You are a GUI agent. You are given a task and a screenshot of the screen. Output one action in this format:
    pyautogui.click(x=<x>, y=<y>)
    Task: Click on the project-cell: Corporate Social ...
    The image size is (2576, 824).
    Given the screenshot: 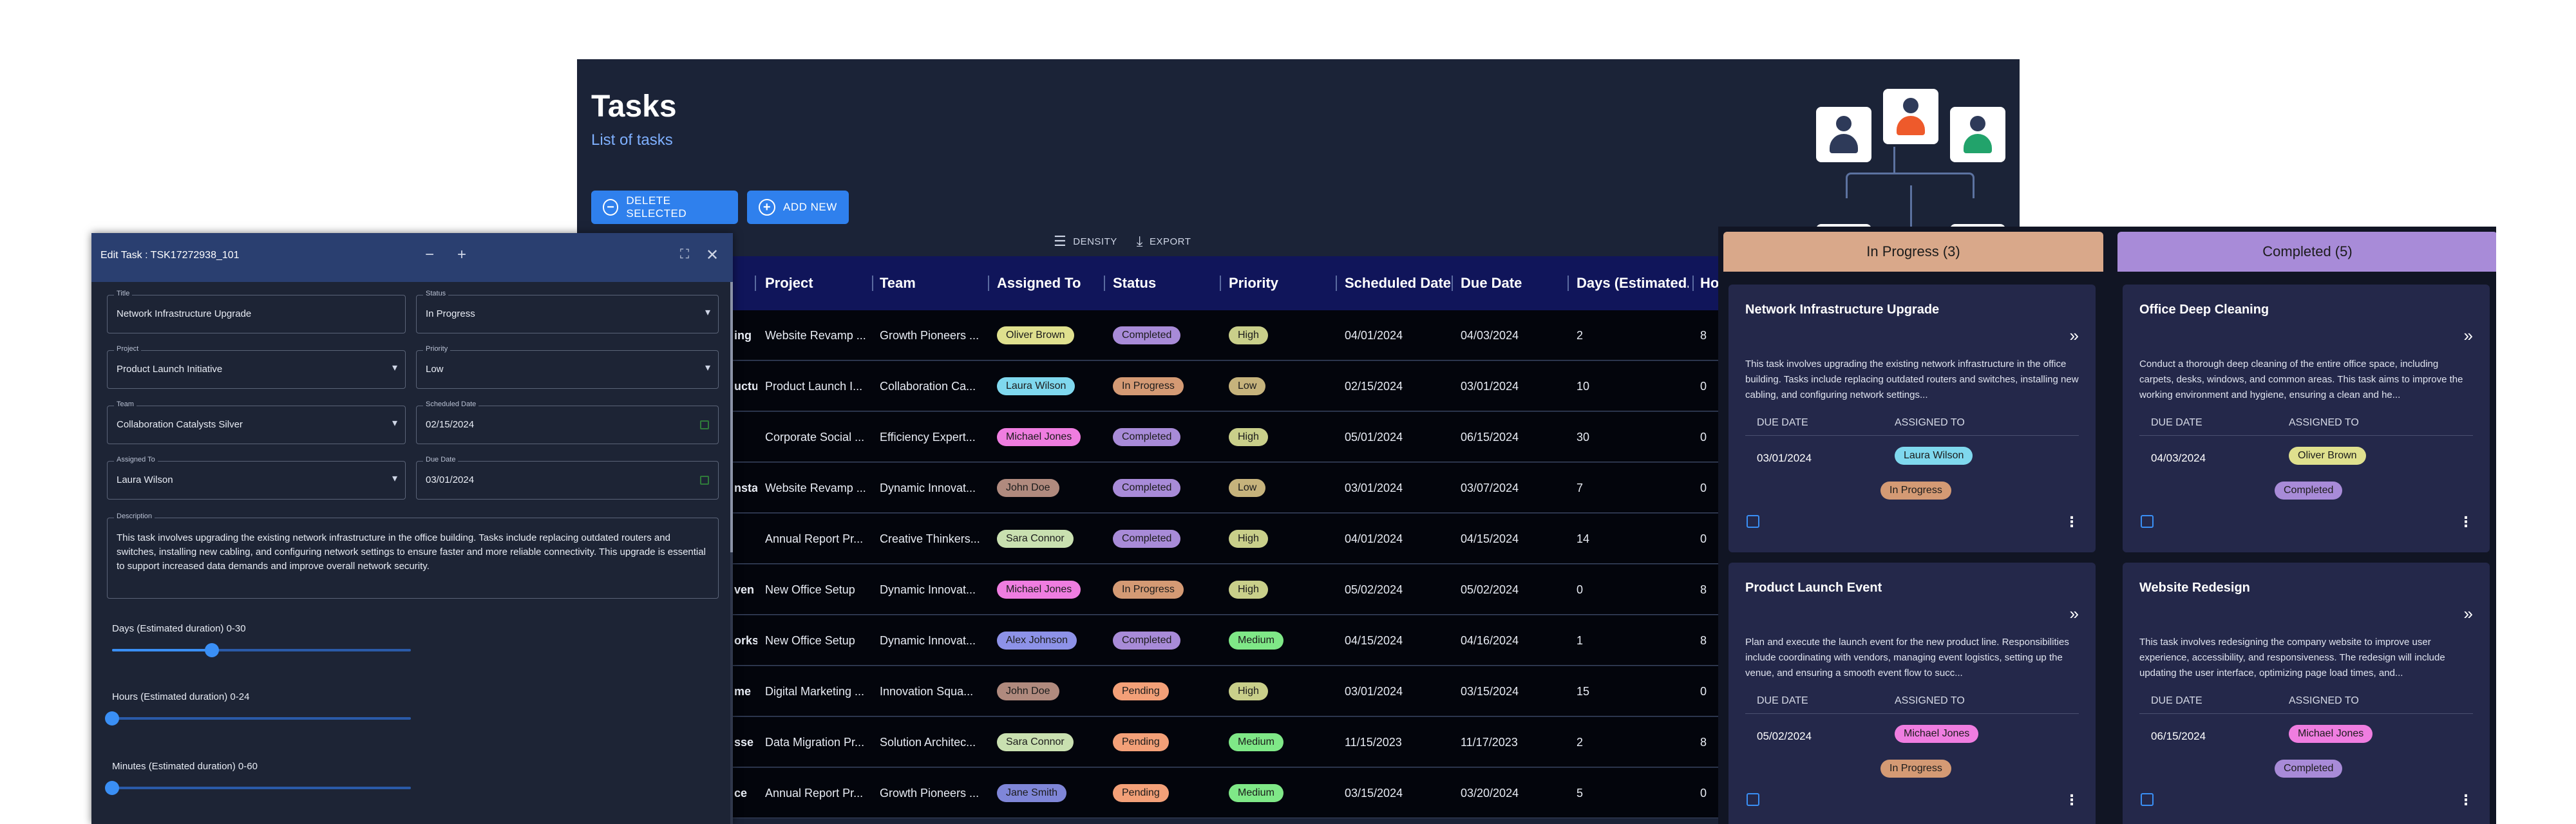 What is the action you would take?
    pyautogui.click(x=815, y=437)
    